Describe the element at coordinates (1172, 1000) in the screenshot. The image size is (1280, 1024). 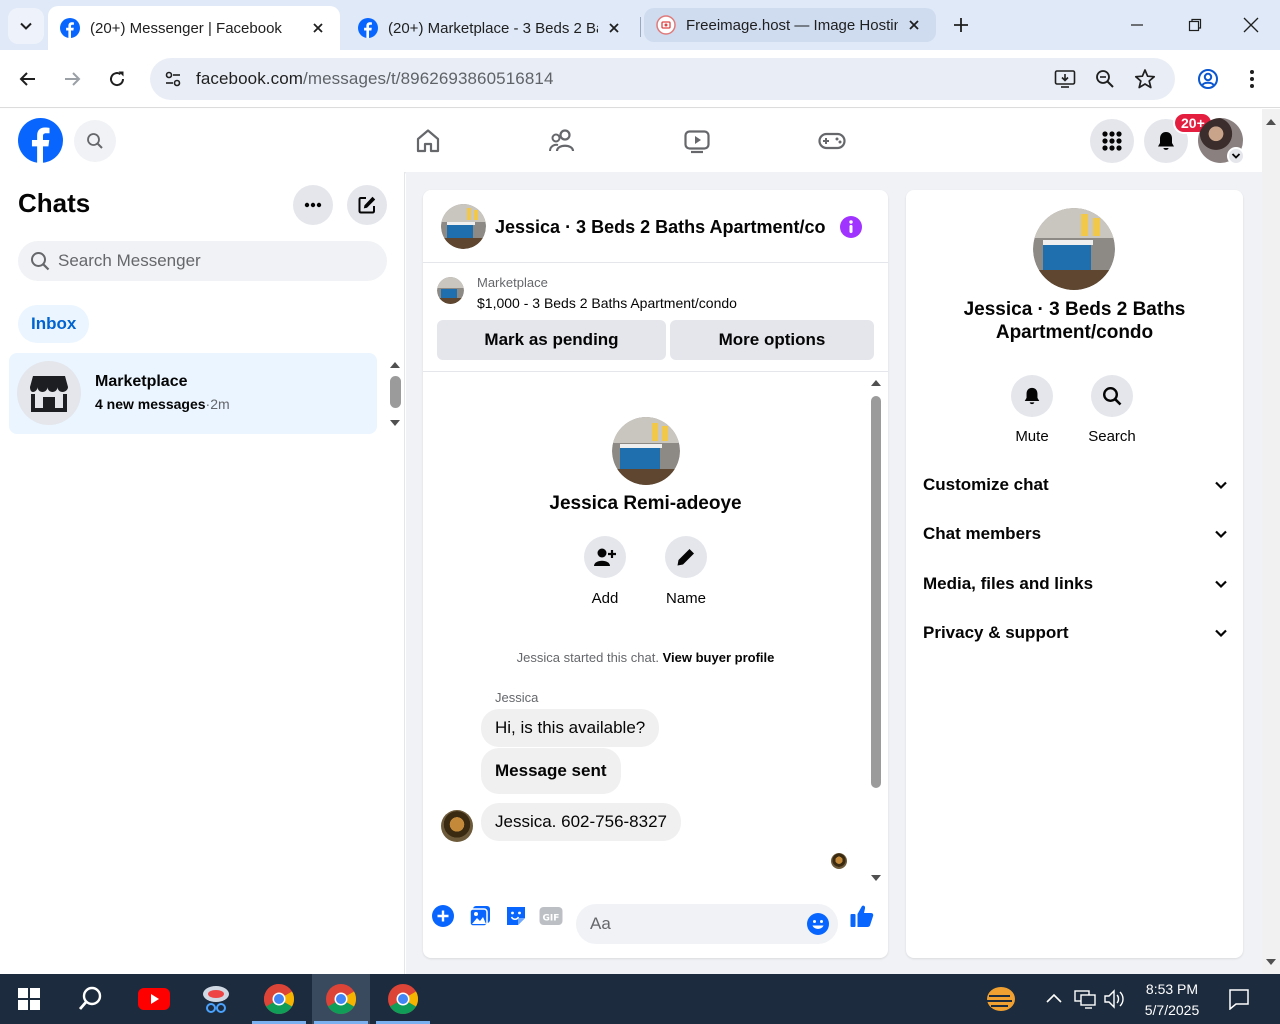
I see `taskbar-clock: 8:53 PM 5/7/2025` at that location.